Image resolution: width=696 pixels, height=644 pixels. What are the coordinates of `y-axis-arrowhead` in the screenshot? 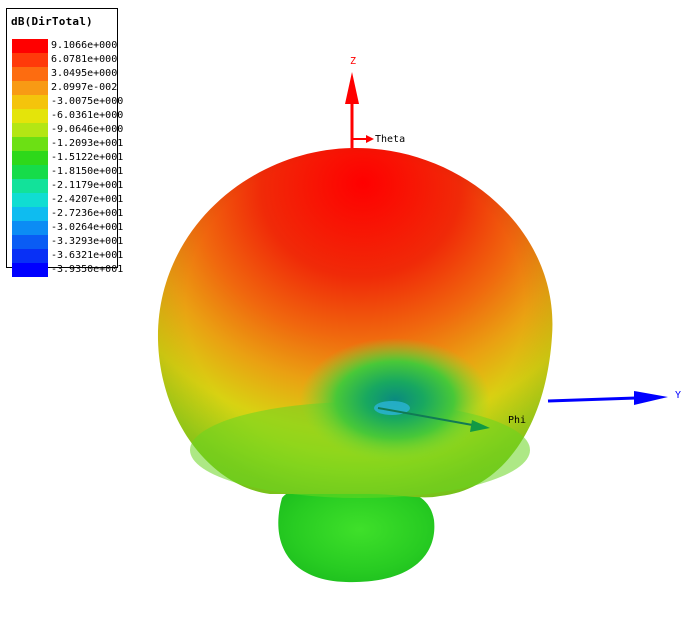 It's located at (651, 398).